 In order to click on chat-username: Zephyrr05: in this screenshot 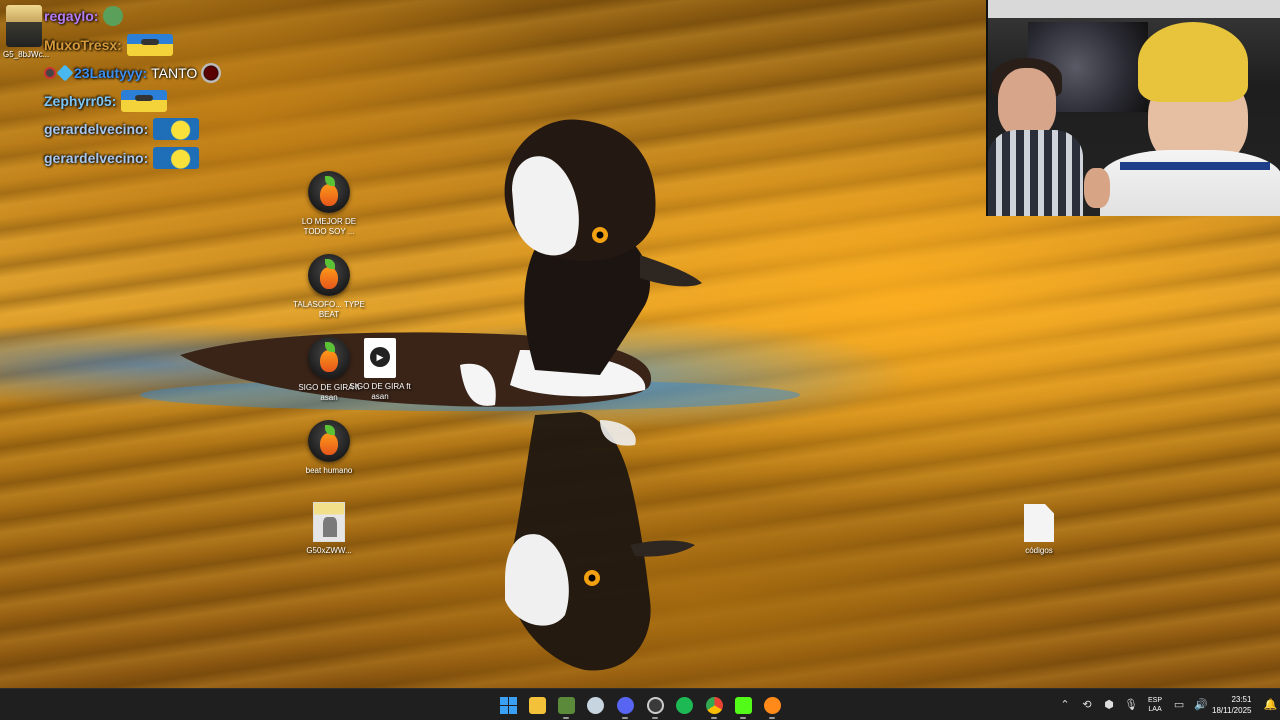, I will do `click(80, 101)`.